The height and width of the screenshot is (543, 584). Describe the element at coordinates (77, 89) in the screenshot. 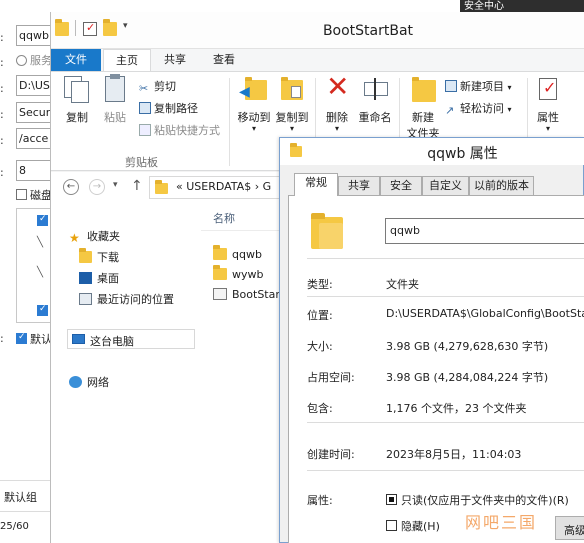

I see `copy-icon` at that location.